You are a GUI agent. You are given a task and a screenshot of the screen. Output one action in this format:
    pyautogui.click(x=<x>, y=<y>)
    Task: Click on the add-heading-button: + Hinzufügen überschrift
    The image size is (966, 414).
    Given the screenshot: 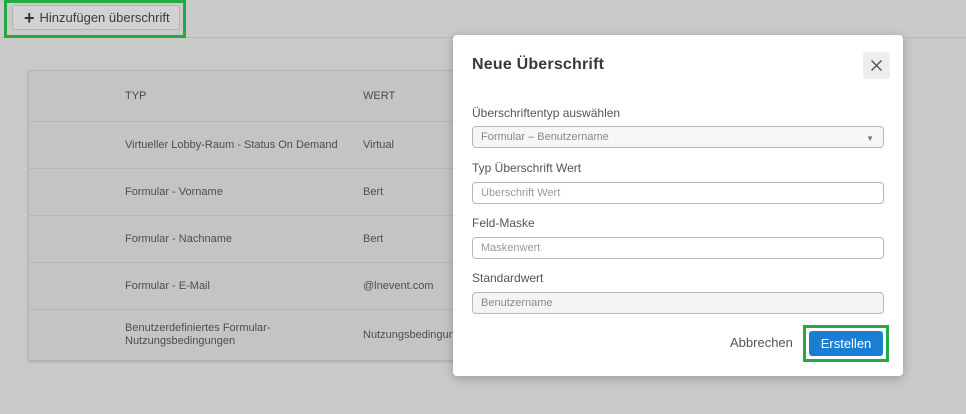 What is the action you would take?
    pyautogui.click(x=96, y=17)
    